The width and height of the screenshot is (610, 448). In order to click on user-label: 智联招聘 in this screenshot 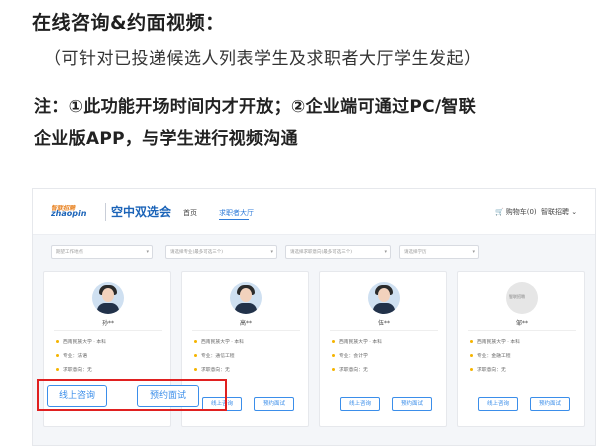, I will do `click(555, 212)`.